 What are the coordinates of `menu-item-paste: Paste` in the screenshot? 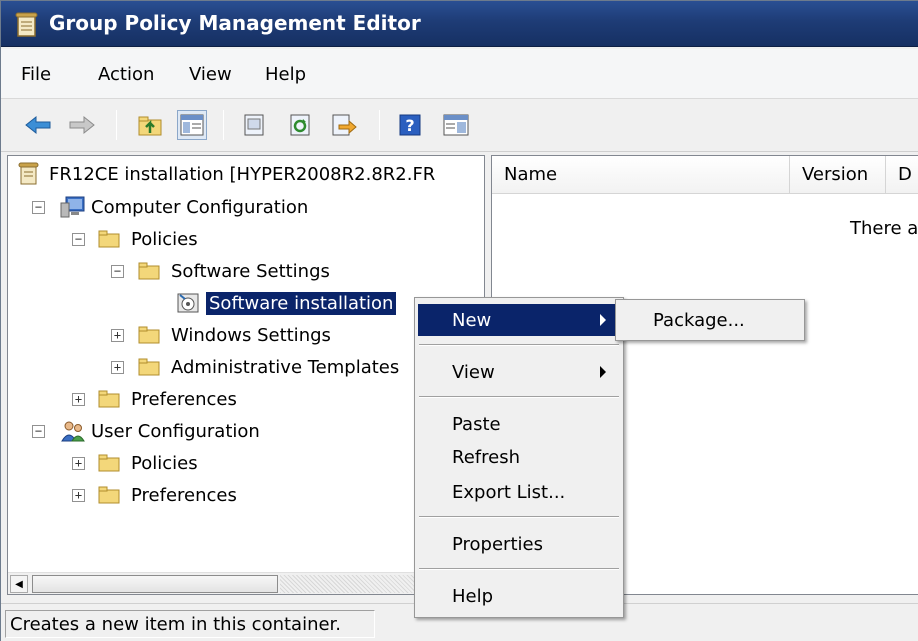 It's located at (519, 424).